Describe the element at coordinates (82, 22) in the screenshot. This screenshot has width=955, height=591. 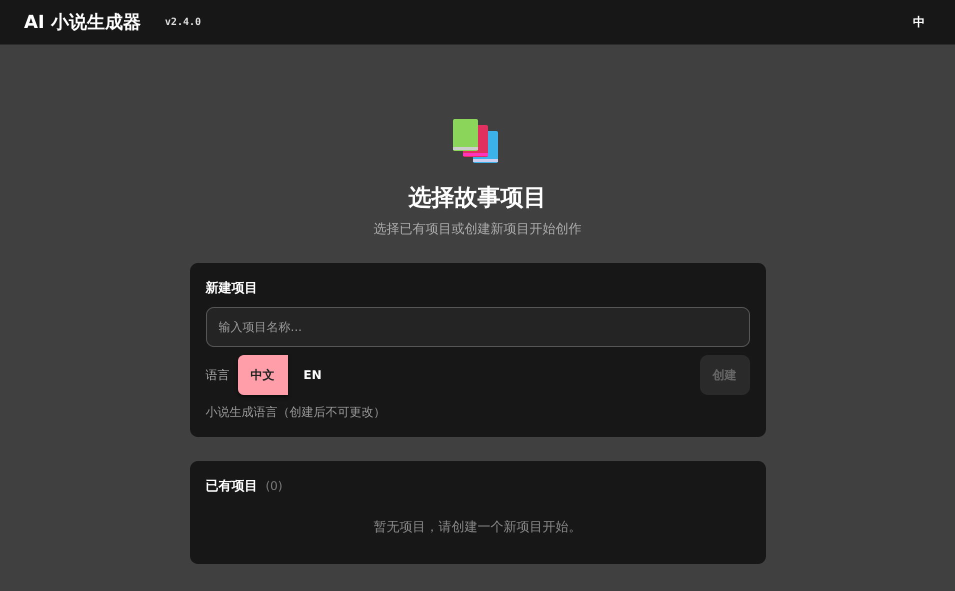
I see `app-title: AI 小说生成器` at that location.